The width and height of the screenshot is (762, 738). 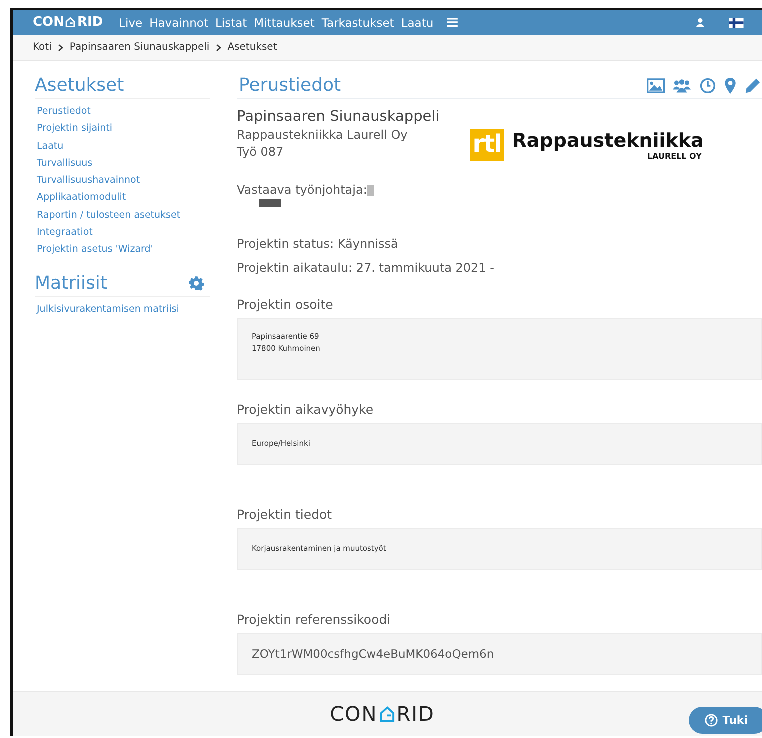 I want to click on image-icon, so click(x=656, y=86).